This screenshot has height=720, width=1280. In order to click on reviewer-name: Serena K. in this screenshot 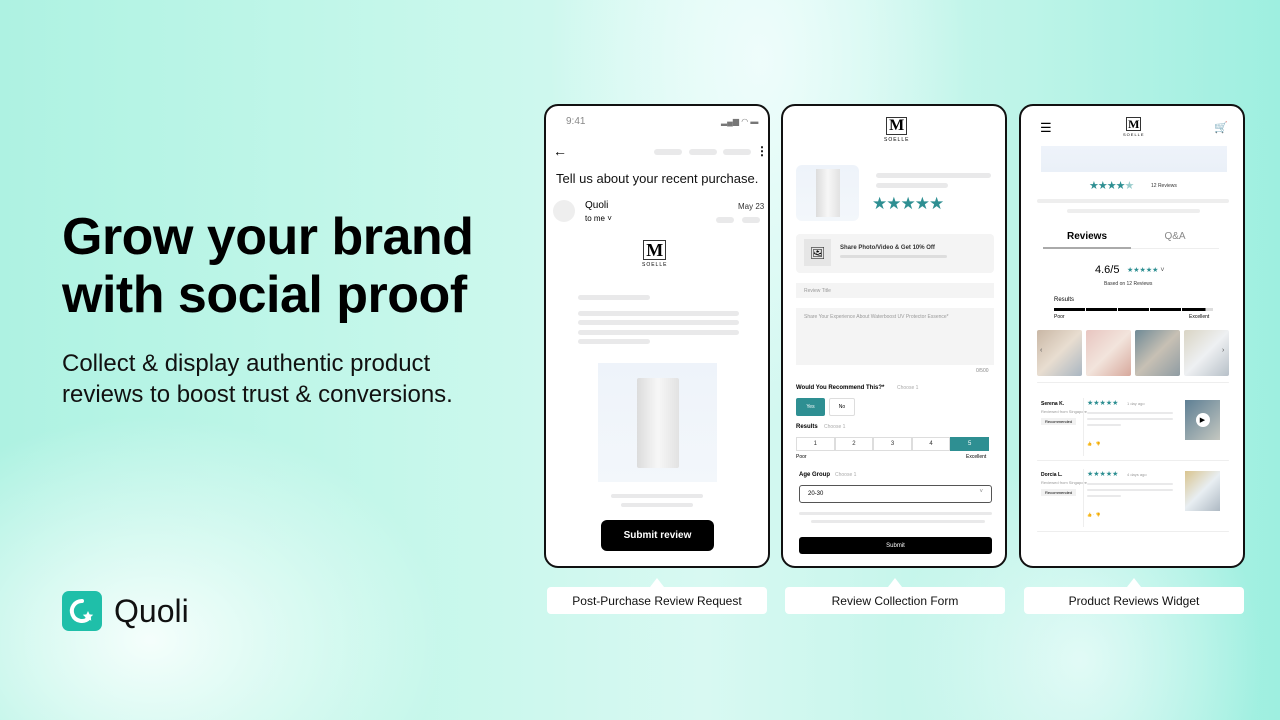, I will do `click(1053, 404)`.